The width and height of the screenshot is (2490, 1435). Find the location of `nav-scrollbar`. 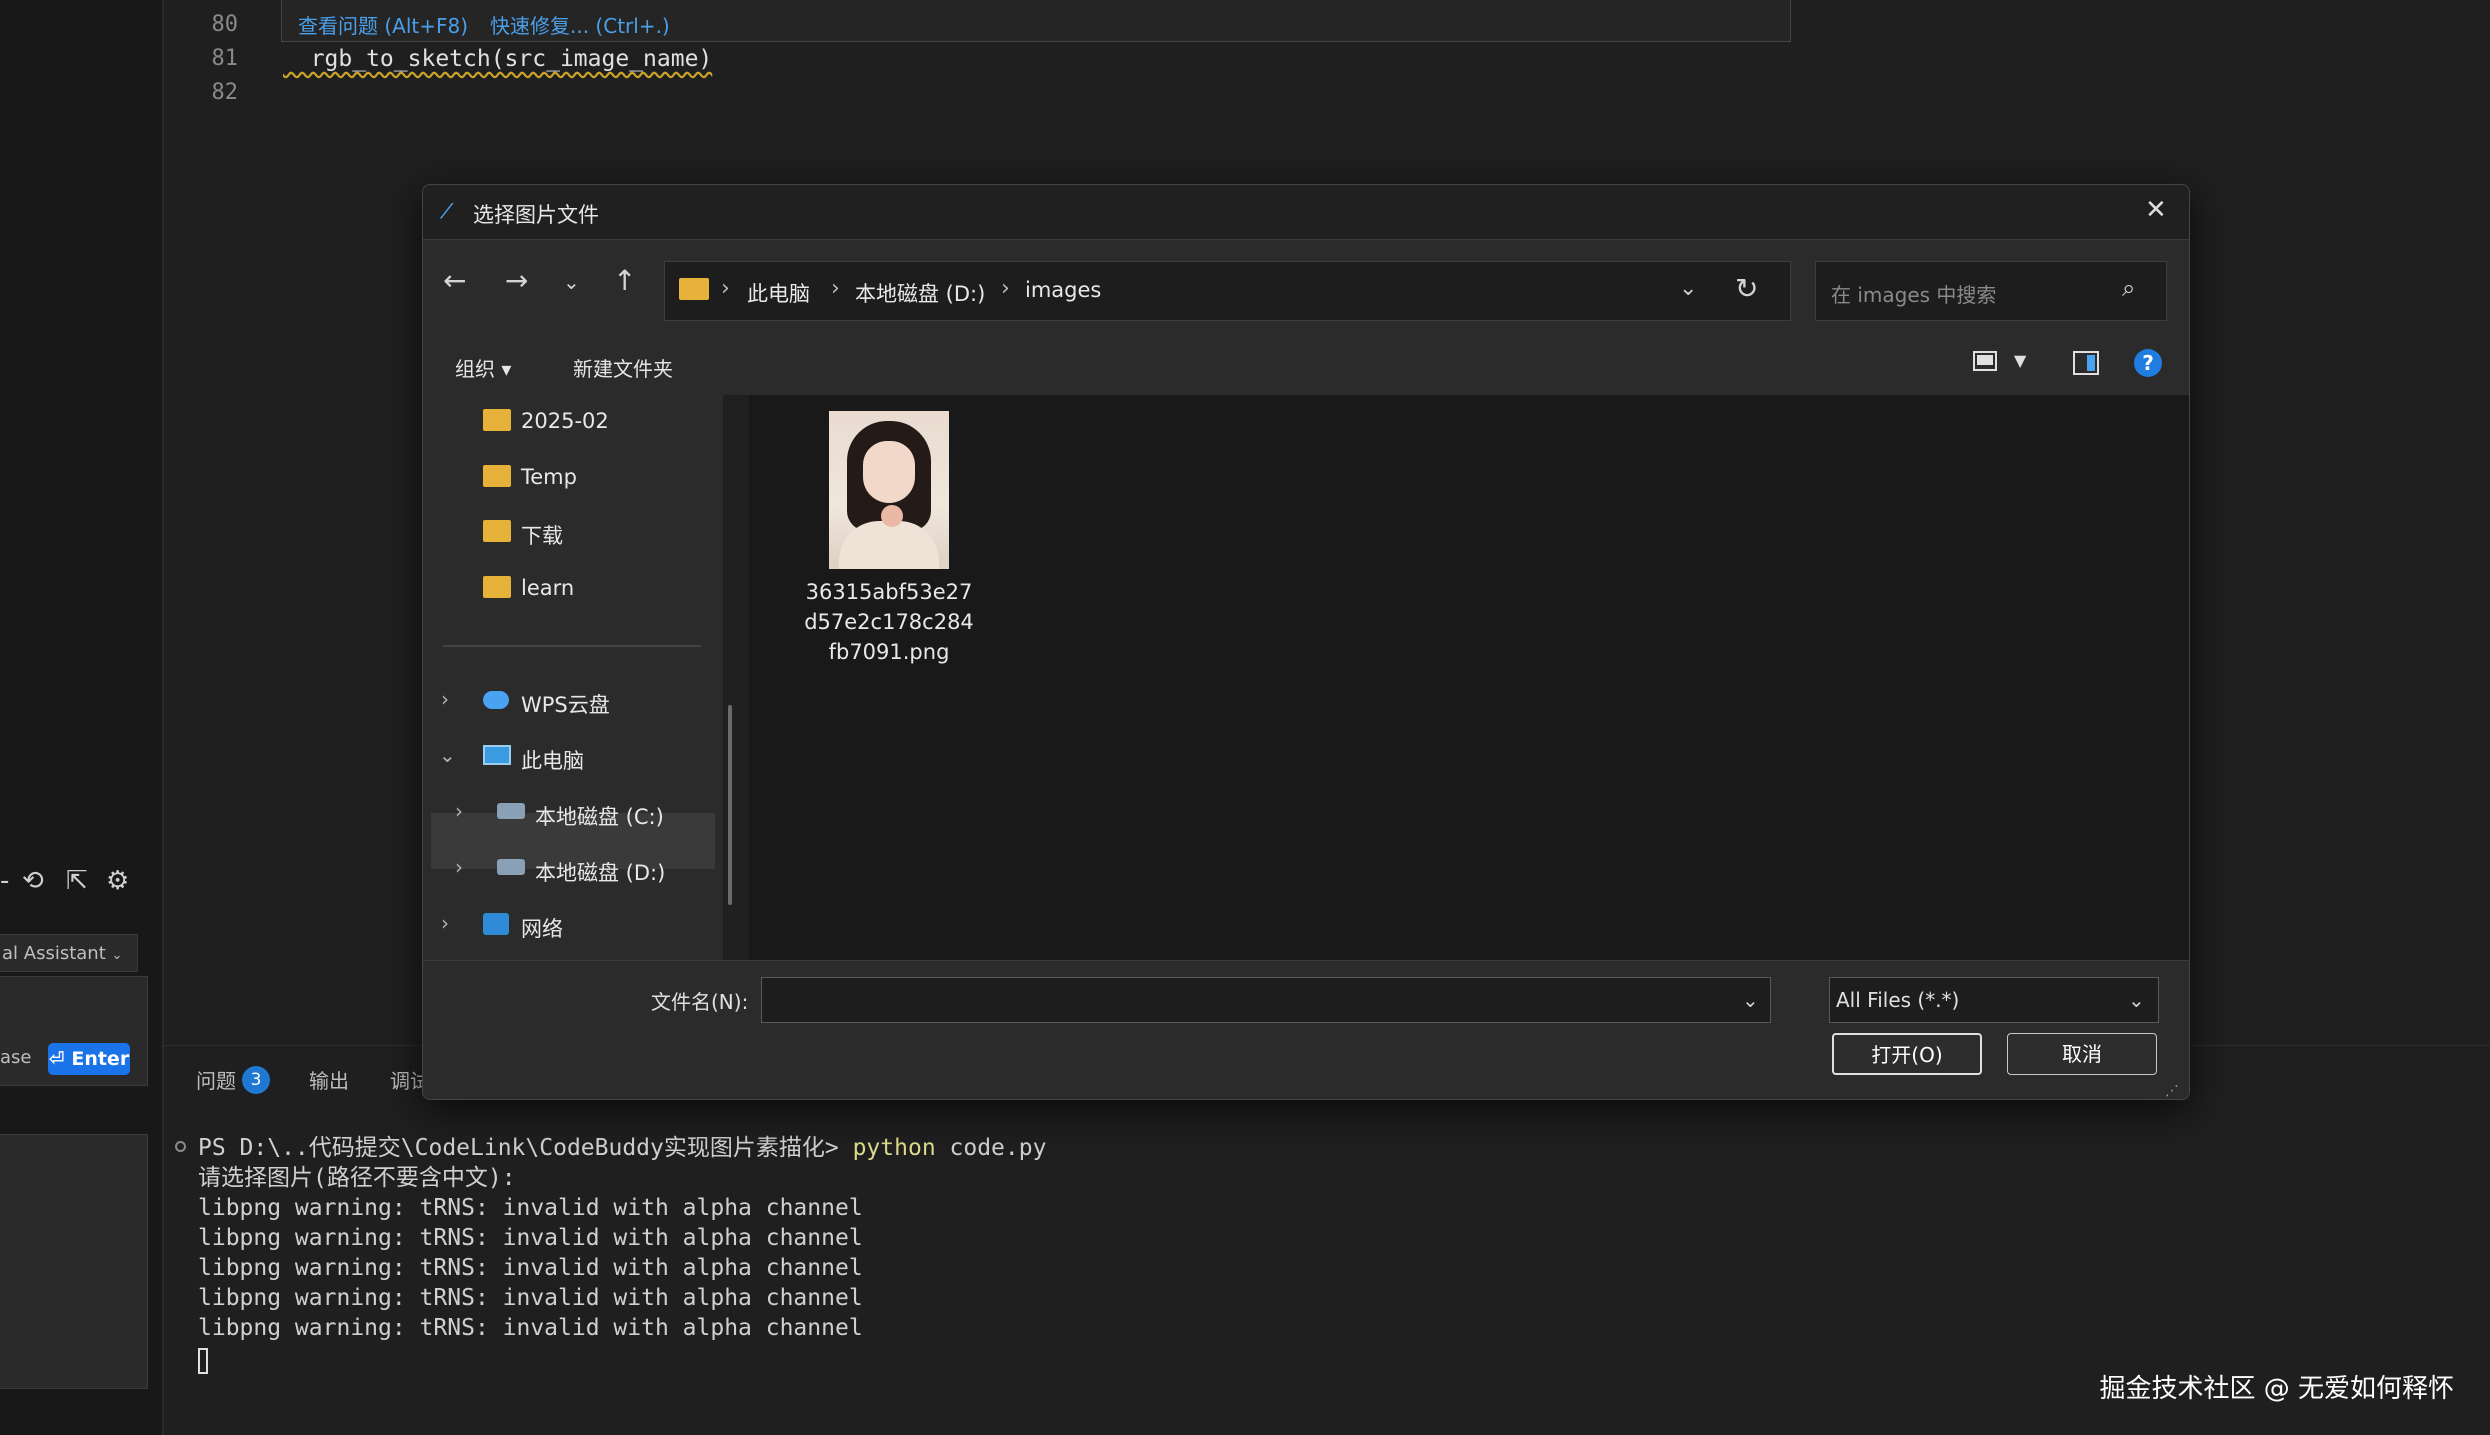

nav-scrollbar is located at coordinates (730, 805).